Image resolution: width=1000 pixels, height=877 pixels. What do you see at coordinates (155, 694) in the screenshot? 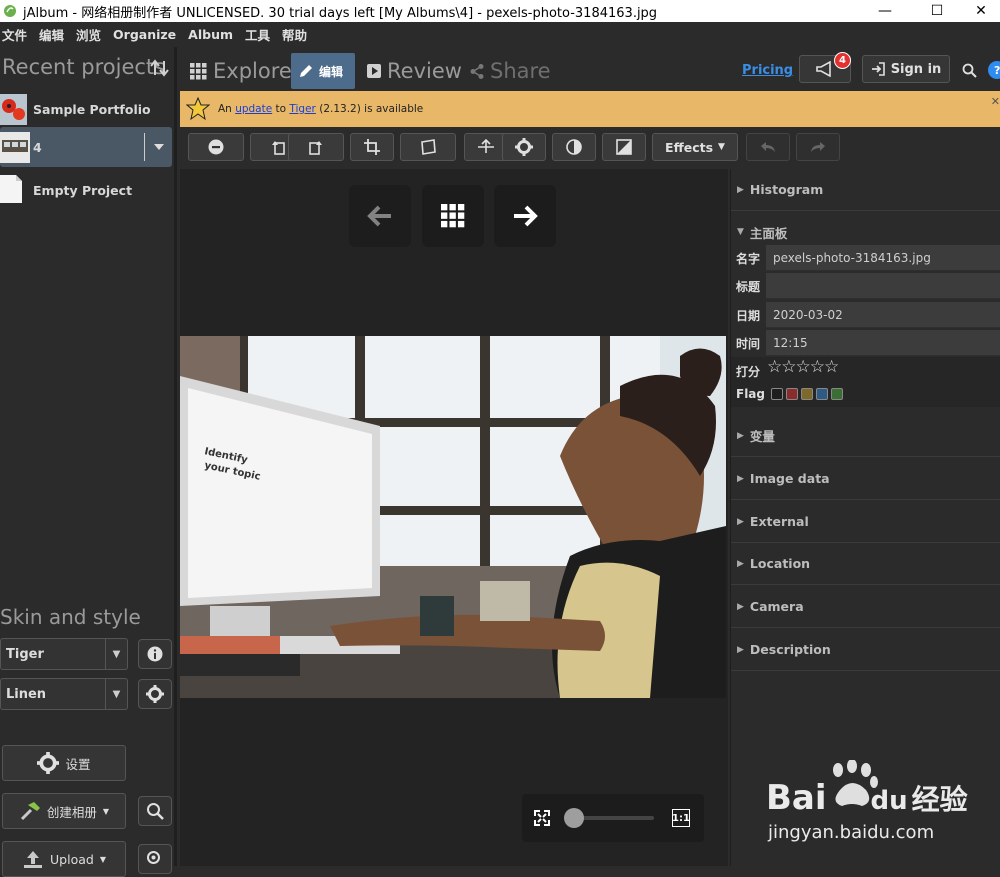
I see `style-settings-button` at bounding box center [155, 694].